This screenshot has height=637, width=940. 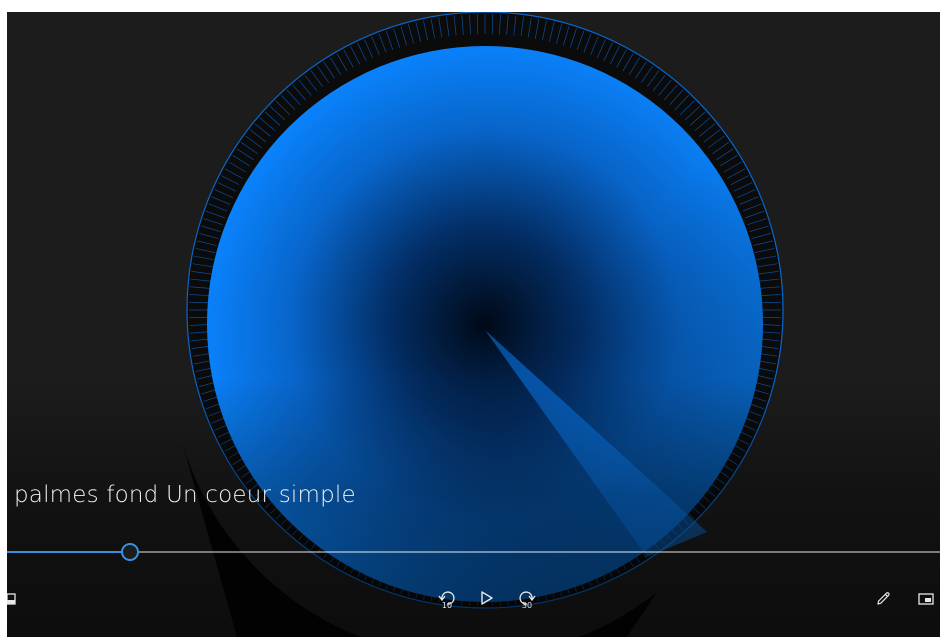 I want to click on window-icon, so click(x=11, y=599).